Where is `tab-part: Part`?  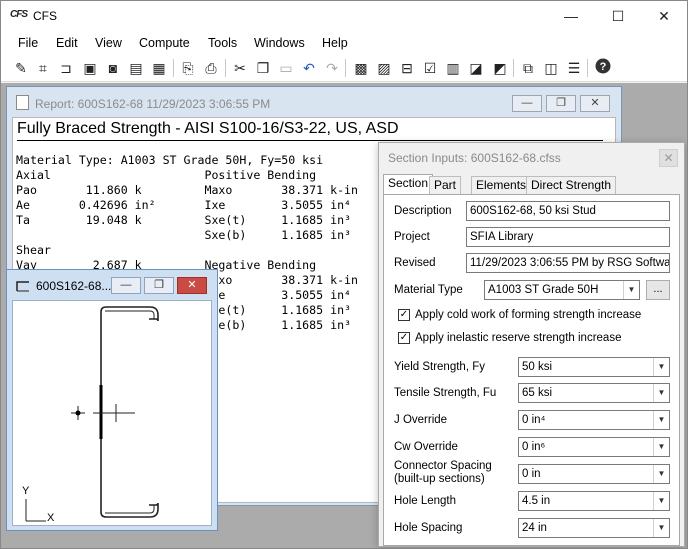
tab-part: Part is located at coordinates (445, 185).